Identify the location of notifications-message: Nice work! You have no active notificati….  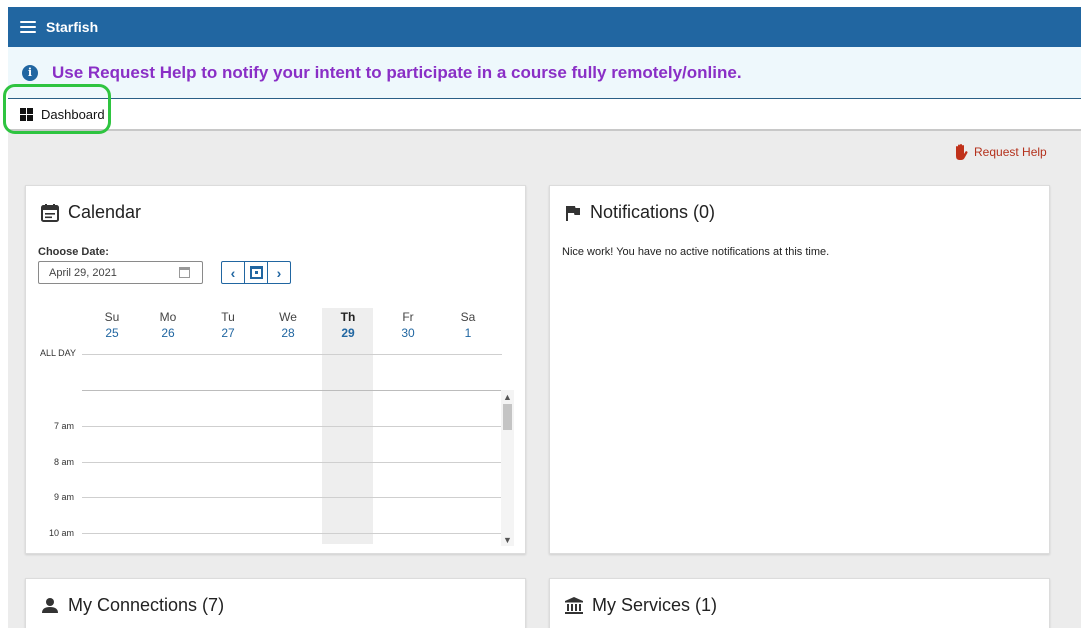
(696, 252).